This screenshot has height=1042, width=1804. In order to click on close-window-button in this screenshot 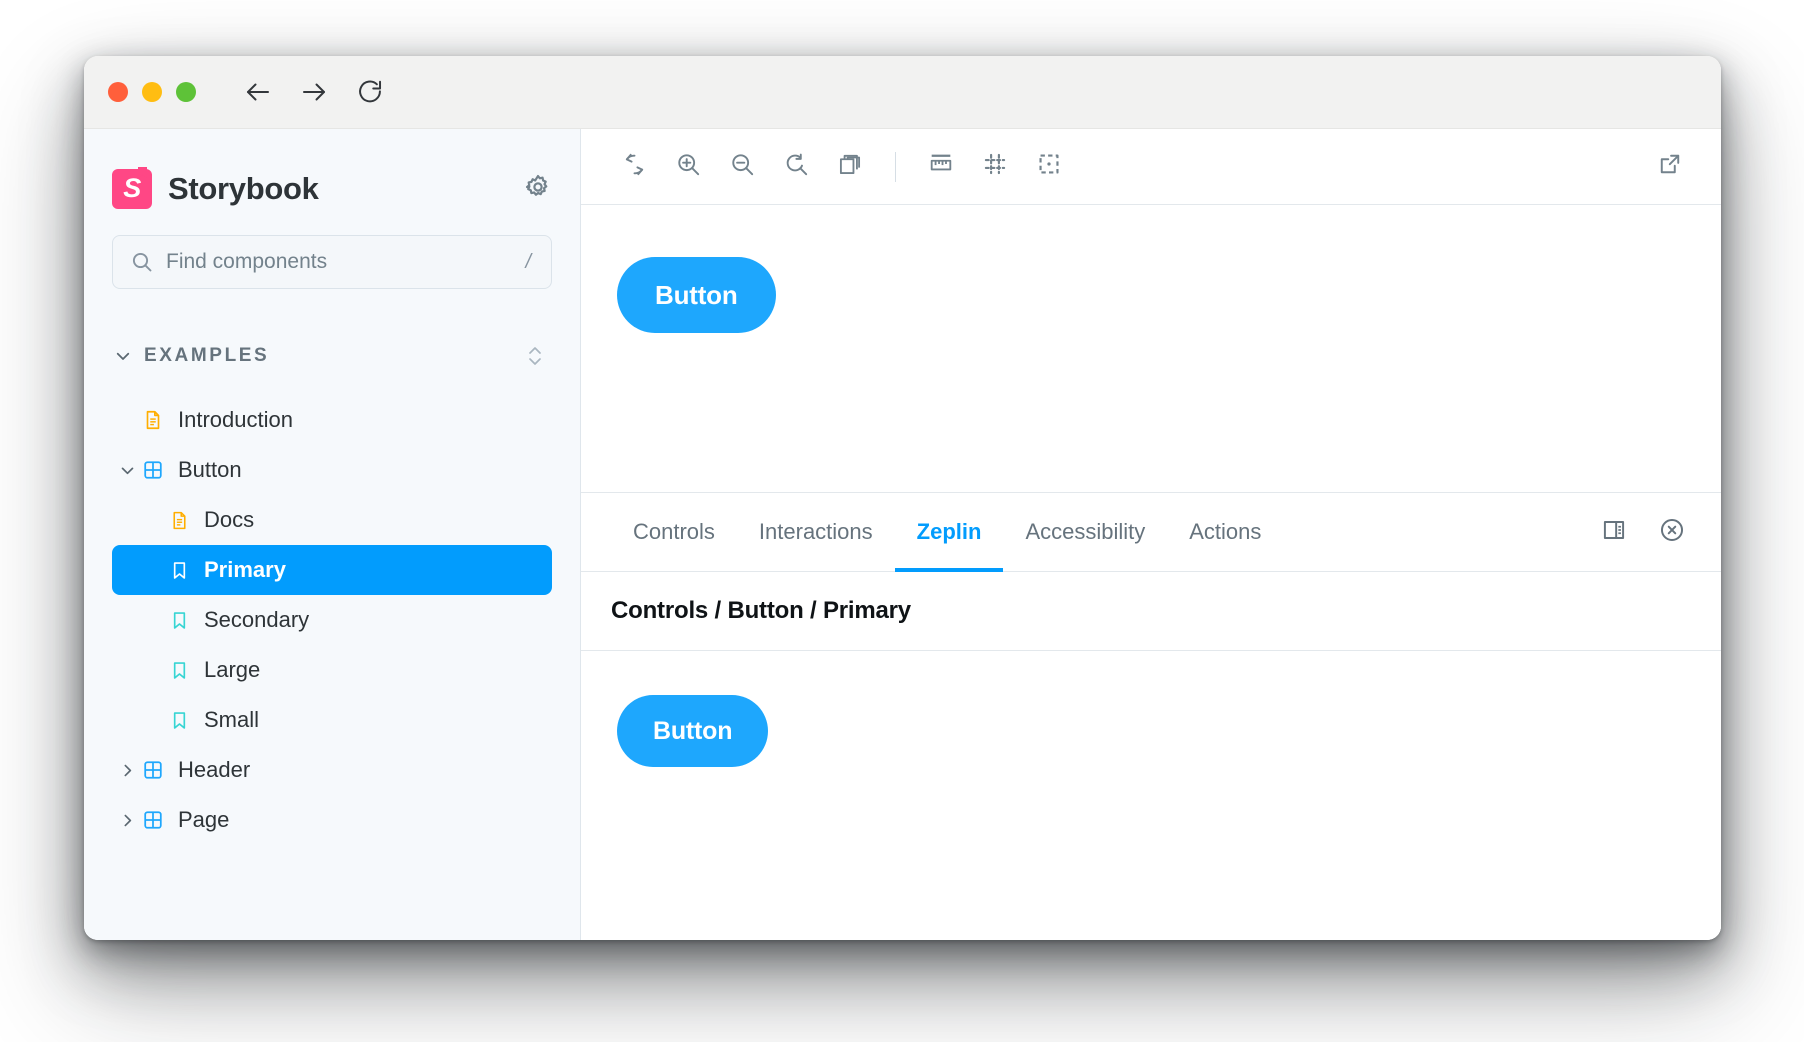, I will do `click(118, 92)`.